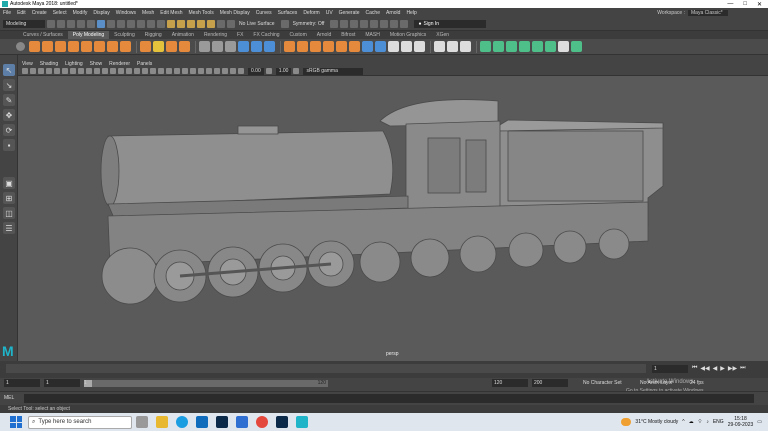  I want to click on new-scene-icon, so click(51, 23).